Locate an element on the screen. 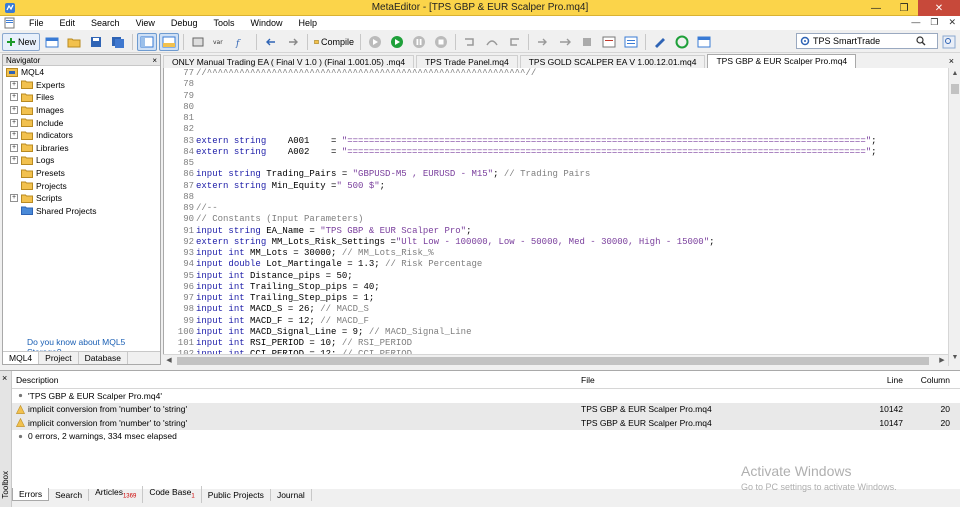 This screenshot has width=960, height=507. column-line: Line is located at coordinates (878, 380).